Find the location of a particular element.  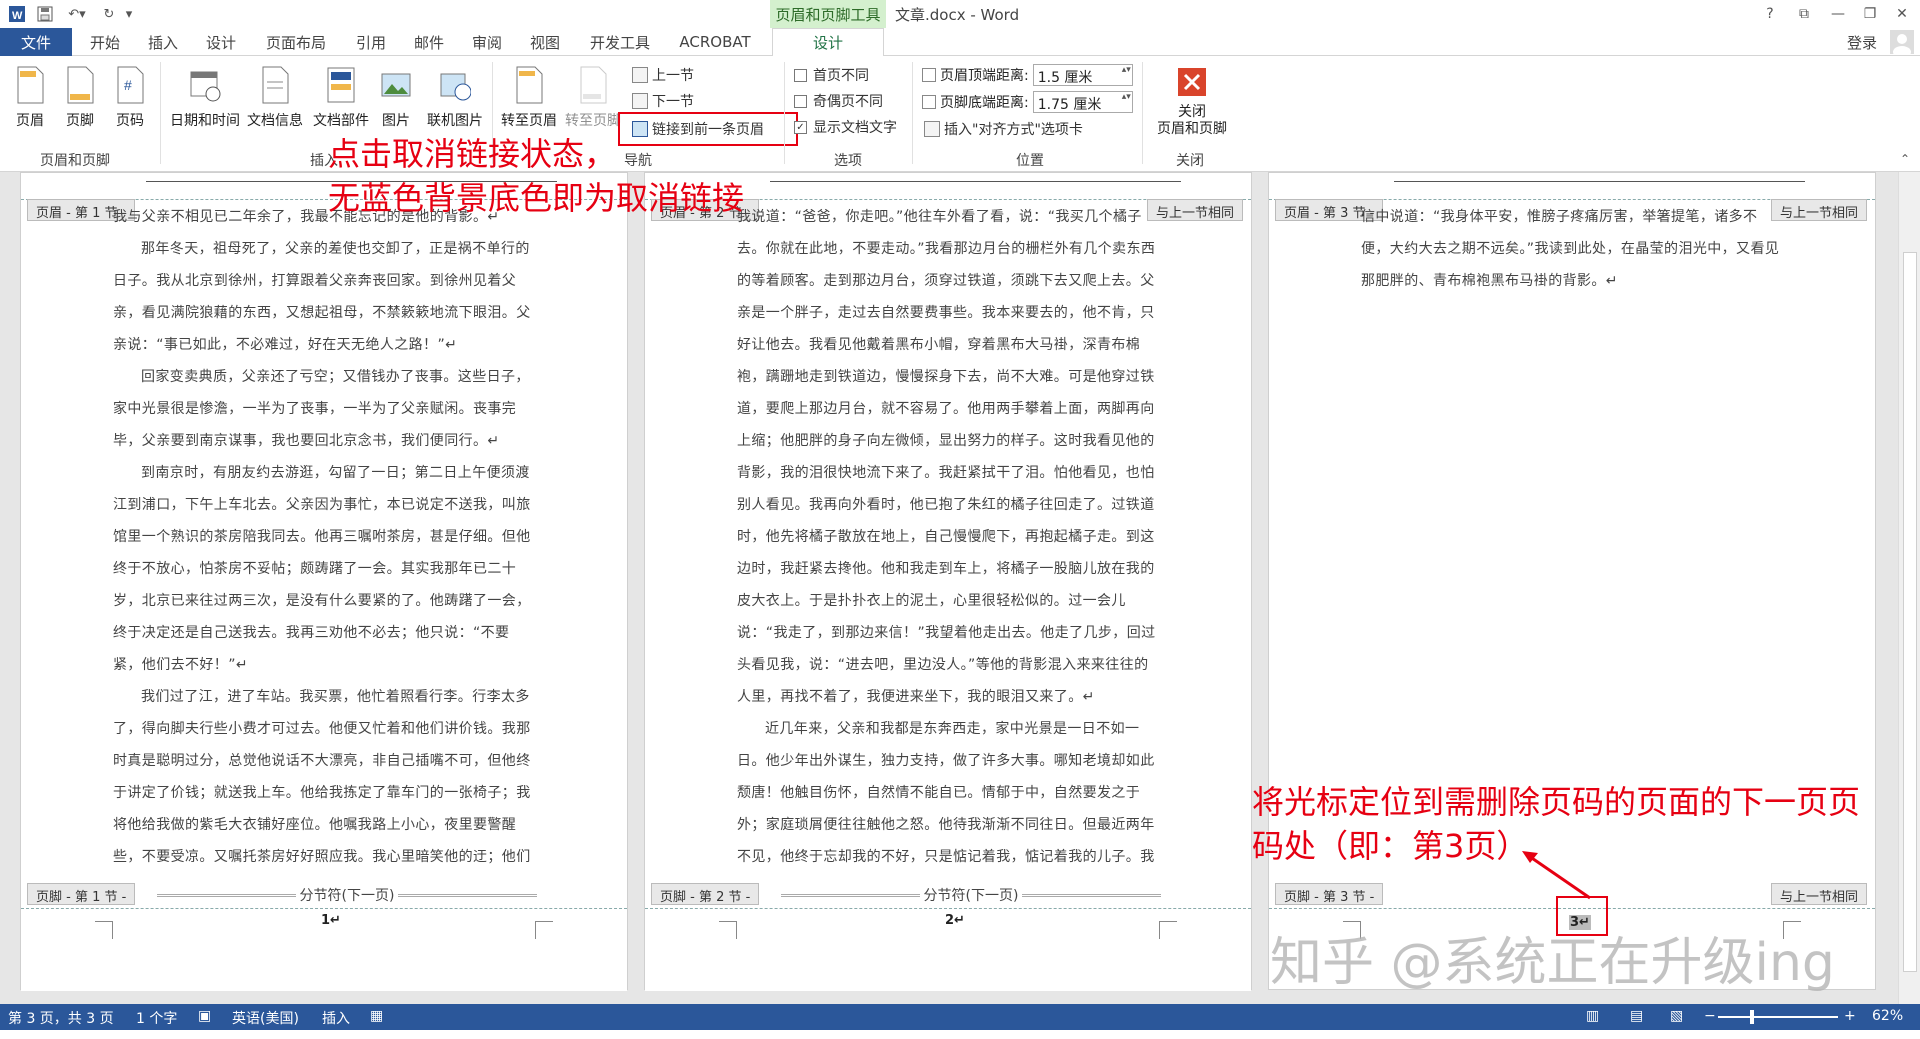

header-top-input: 1.5 厘米 is located at coordinates (1082, 75).